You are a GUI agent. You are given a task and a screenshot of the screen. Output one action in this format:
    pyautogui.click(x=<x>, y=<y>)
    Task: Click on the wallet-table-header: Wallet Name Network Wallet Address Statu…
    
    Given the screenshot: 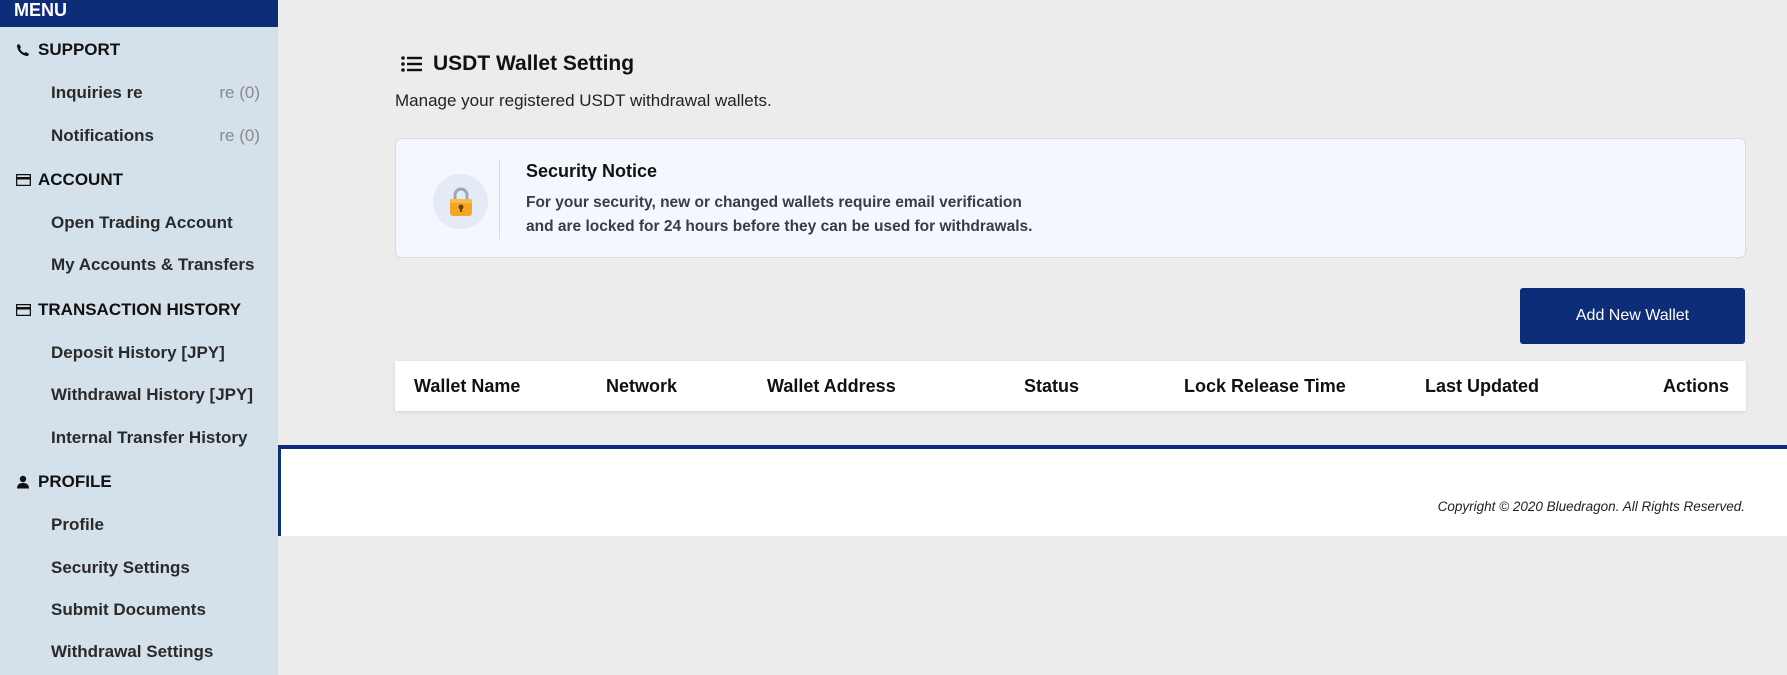 What is the action you would take?
    pyautogui.click(x=1070, y=386)
    